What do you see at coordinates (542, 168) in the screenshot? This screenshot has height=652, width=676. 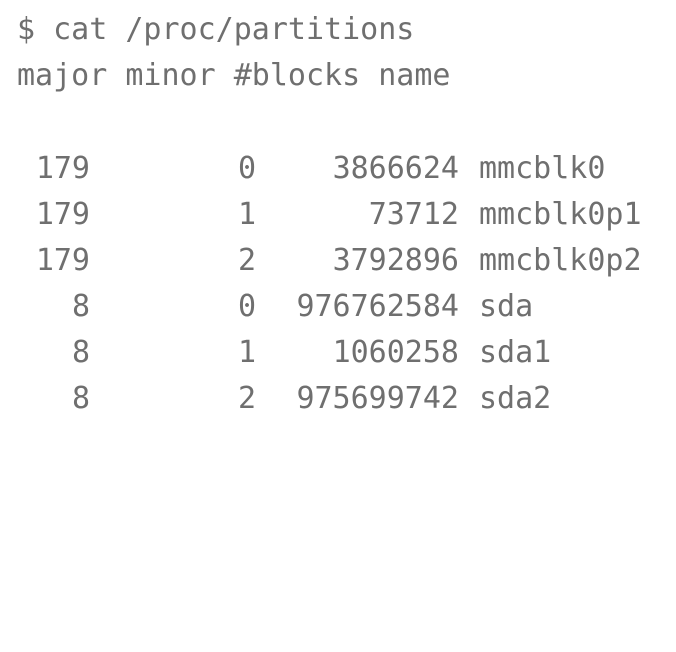 I see `name-cell: mmcblk0` at bounding box center [542, 168].